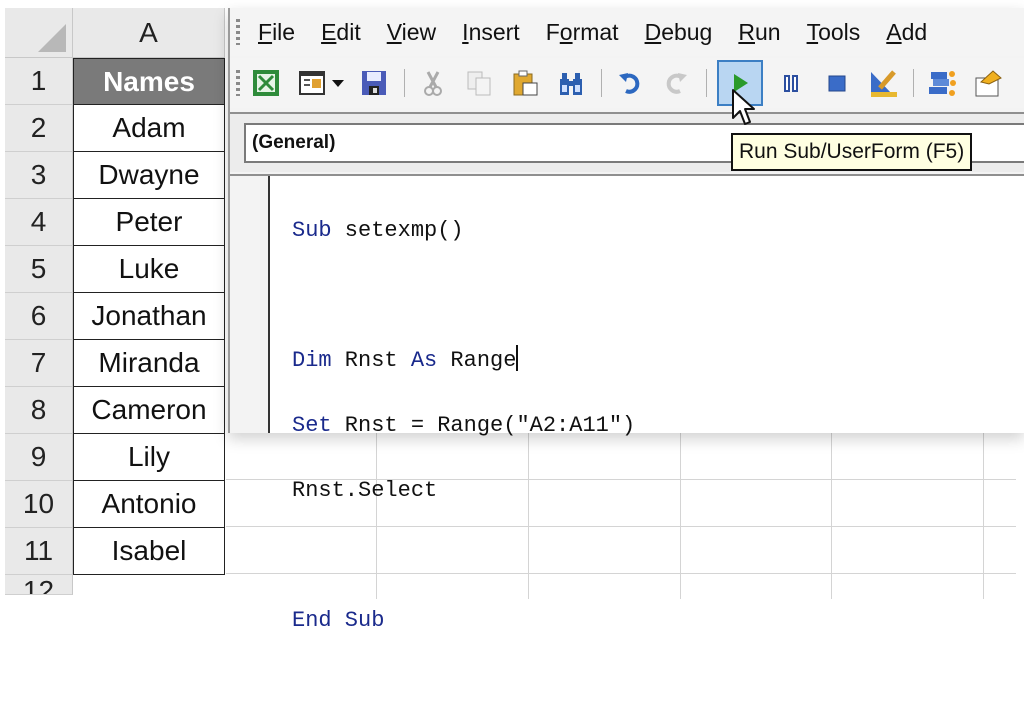  Describe the element at coordinates (463, 621) in the screenshot. I see `code-line: End Sub` at that location.